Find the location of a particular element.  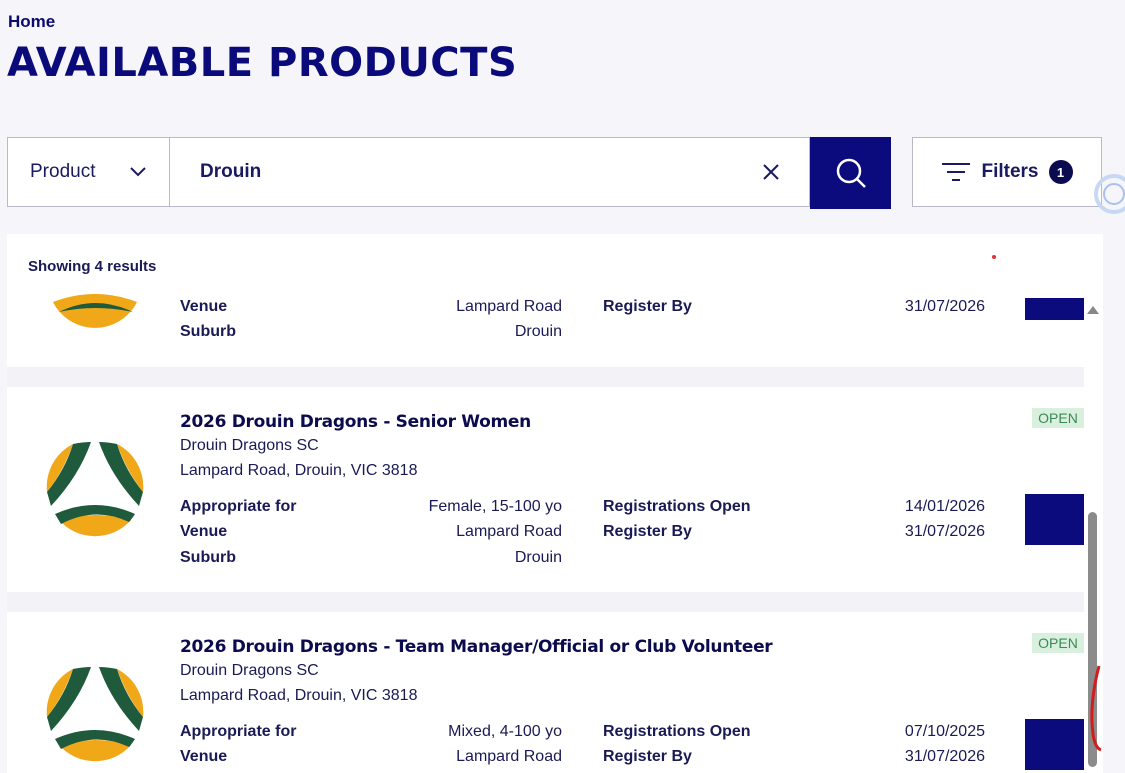

scroll-up-arrow-icon is located at coordinates (1093, 310).